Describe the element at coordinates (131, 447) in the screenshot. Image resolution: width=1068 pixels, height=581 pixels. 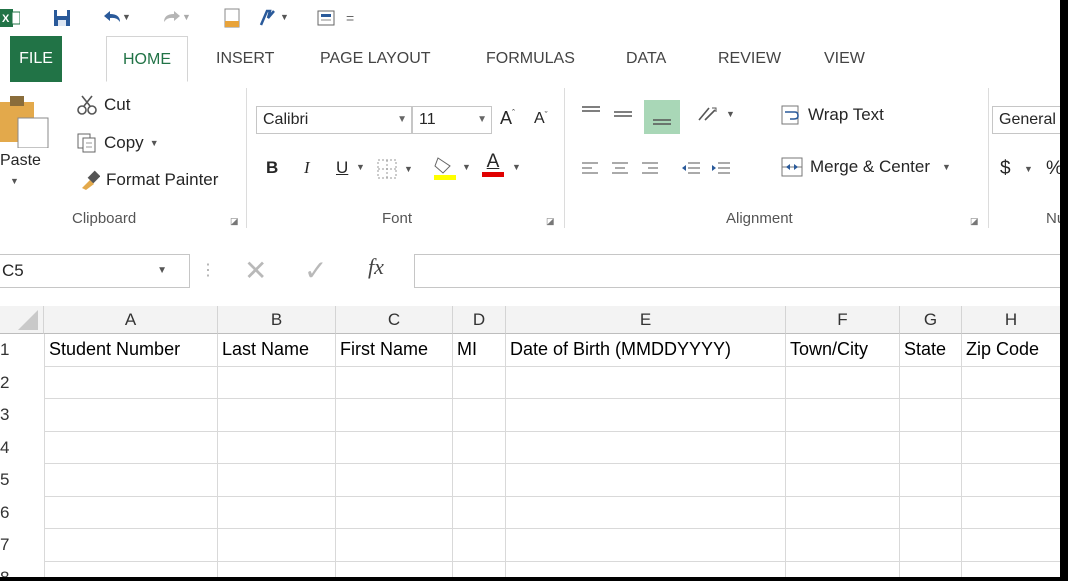
I see `cell-a4` at that location.